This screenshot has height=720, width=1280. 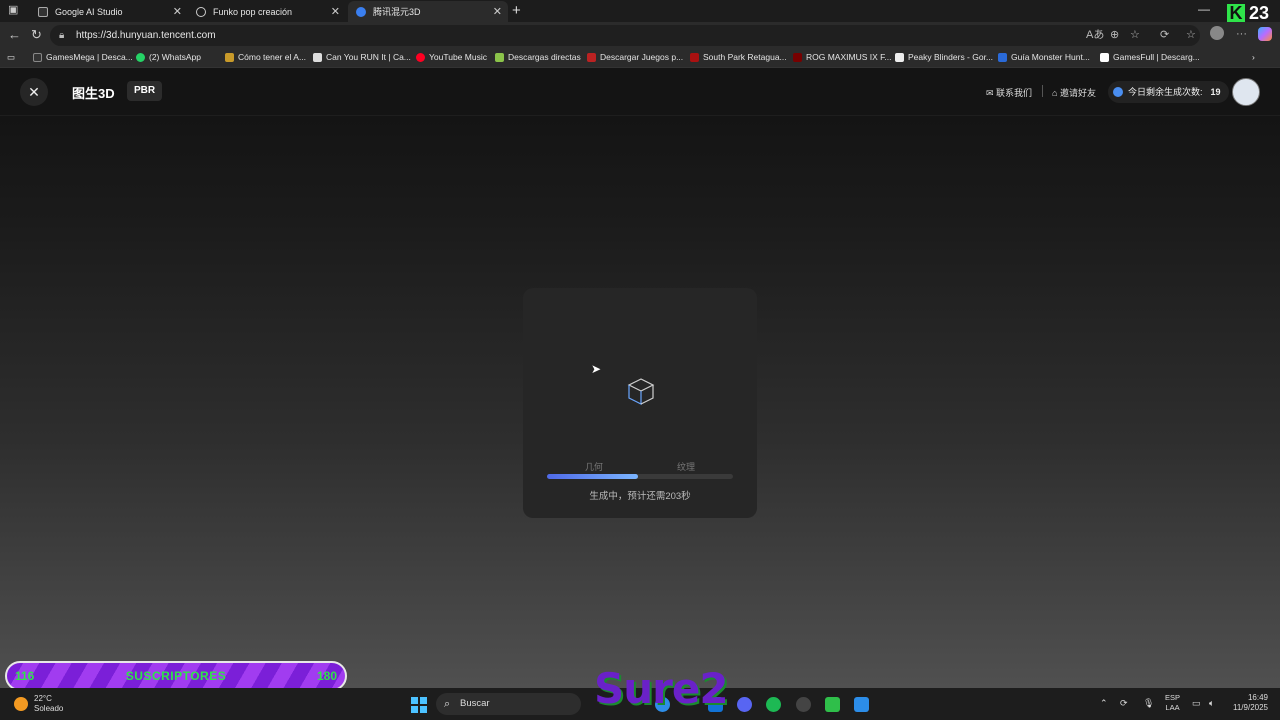 What do you see at coordinates (832, 704) in the screenshot?
I see `green-app-icon` at bounding box center [832, 704].